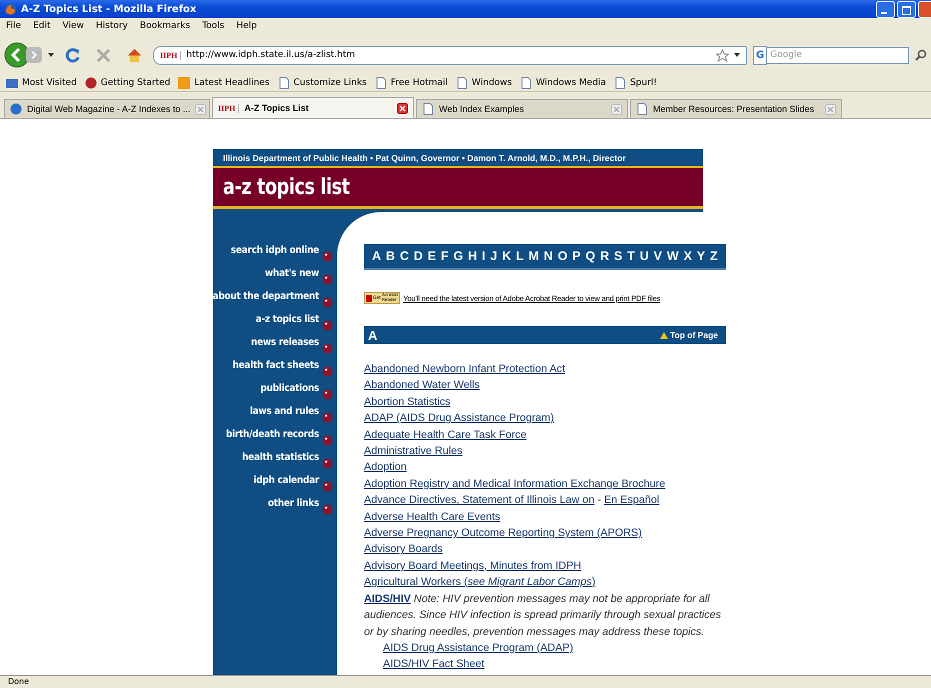 The height and width of the screenshot is (688, 931). Describe the element at coordinates (494, 256) in the screenshot. I see `letter-link: J` at that location.